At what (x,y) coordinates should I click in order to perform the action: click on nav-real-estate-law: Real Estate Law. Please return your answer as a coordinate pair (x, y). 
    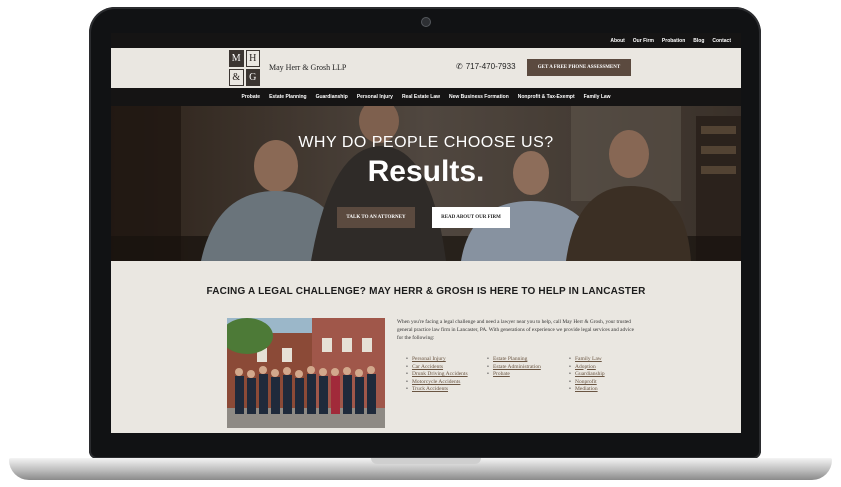
    Looking at the image, I should click on (421, 97).